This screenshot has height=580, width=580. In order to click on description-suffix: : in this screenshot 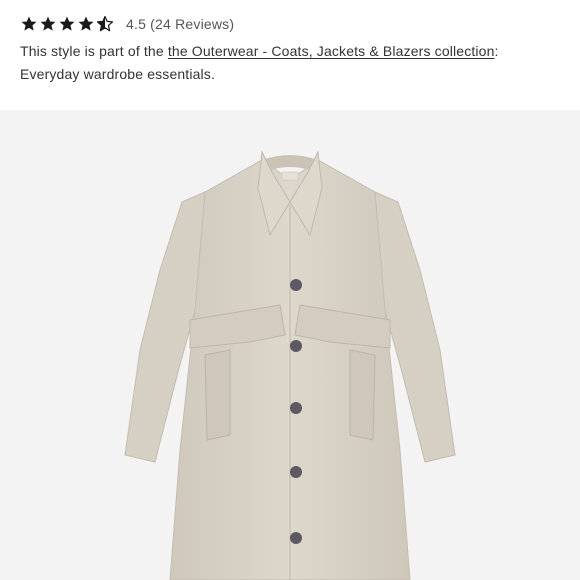, I will do `click(496, 51)`.